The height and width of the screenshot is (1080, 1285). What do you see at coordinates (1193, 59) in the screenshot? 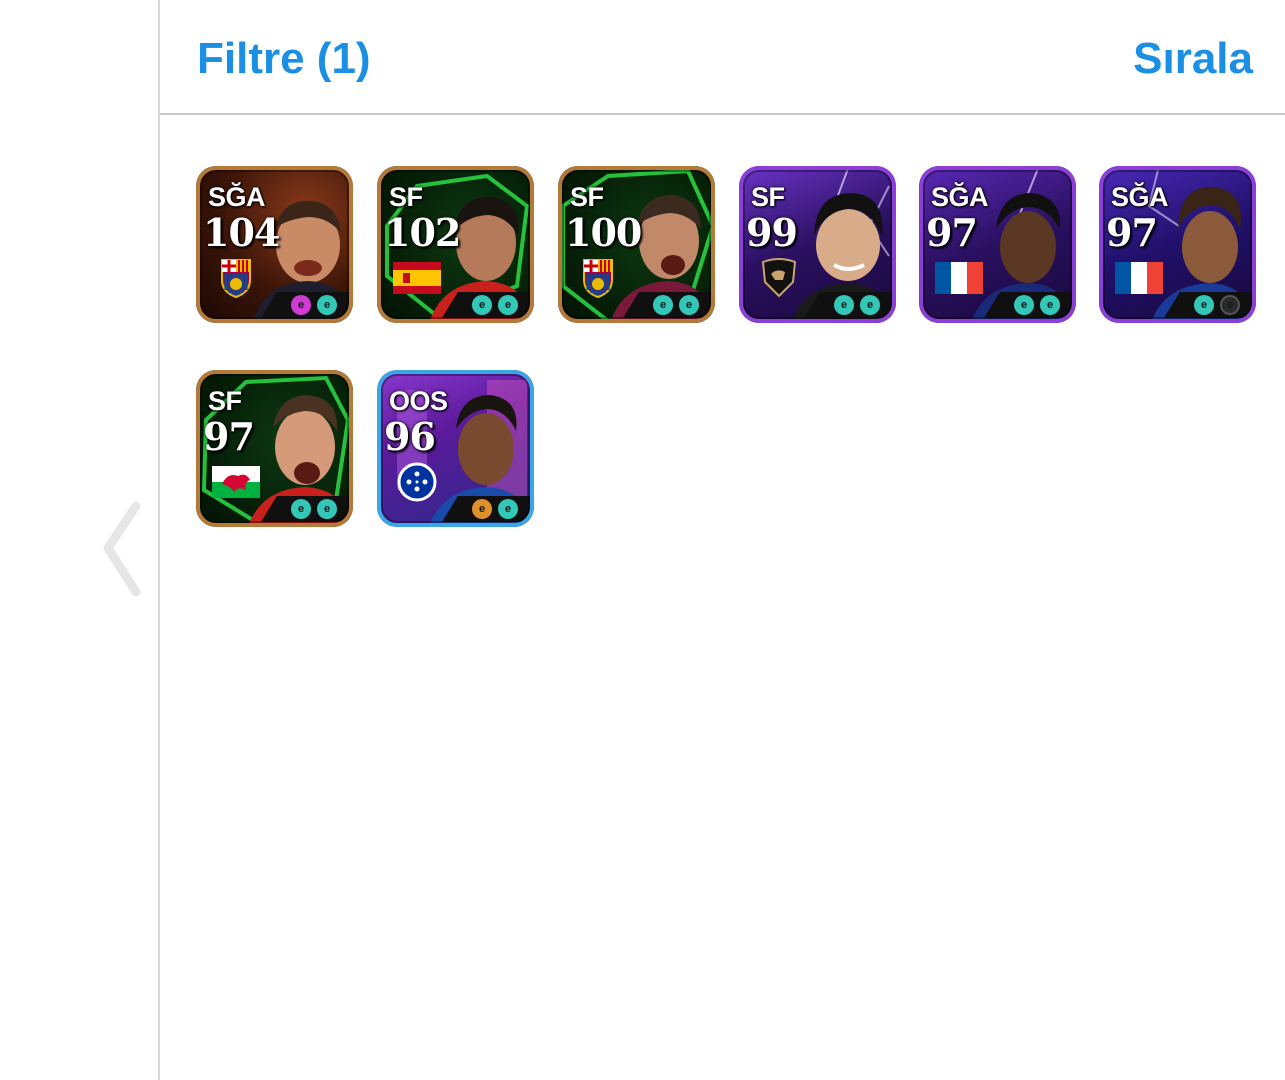
I see `sort-button: Sırala` at bounding box center [1193, 59].